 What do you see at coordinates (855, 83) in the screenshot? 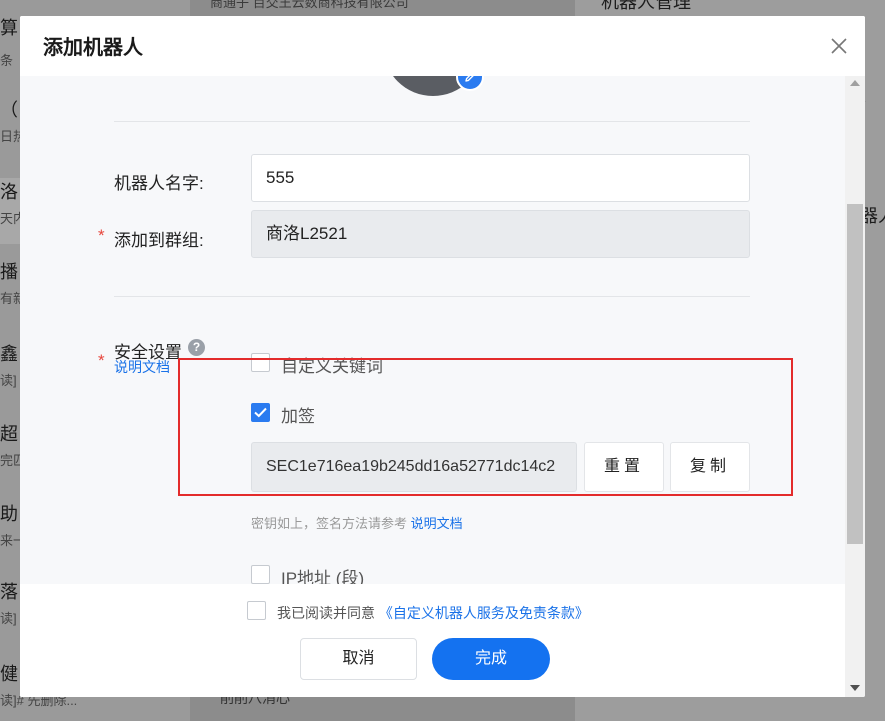
I see `scroll-up-icon` at bounding box center [855, 83].